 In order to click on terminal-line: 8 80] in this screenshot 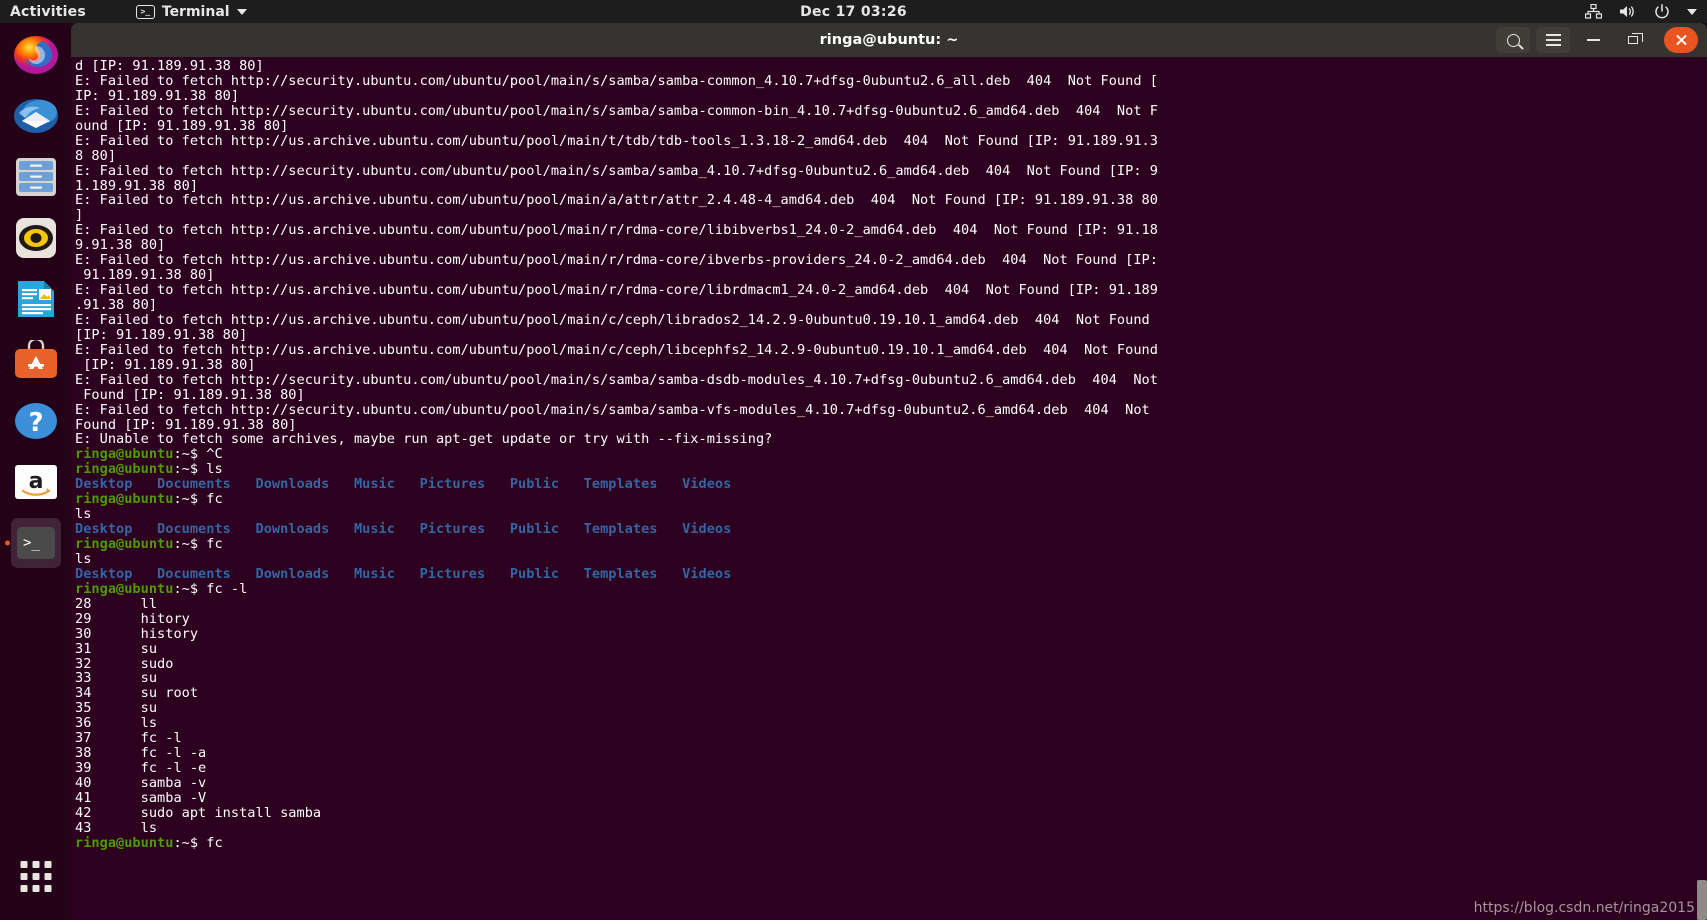, I will do `click(96, 155)`.